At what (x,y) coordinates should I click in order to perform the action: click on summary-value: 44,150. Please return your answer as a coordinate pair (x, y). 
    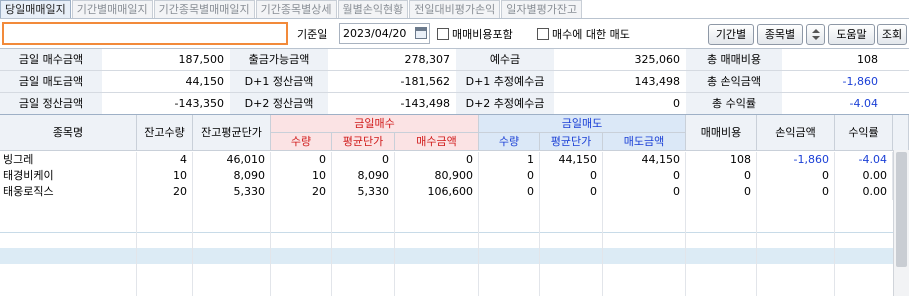
    Looking at the image, I should click on (166, 81).